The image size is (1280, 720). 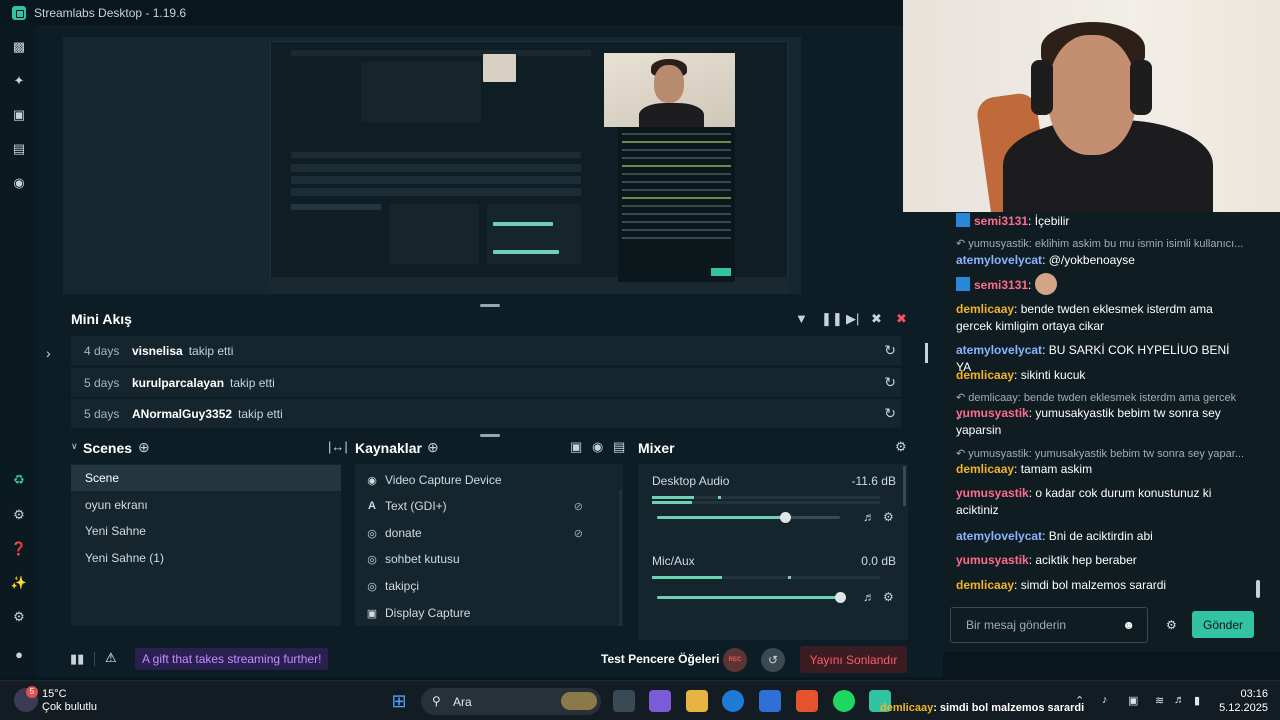 I want to click on audio-meter, so click(x=766, y=577).